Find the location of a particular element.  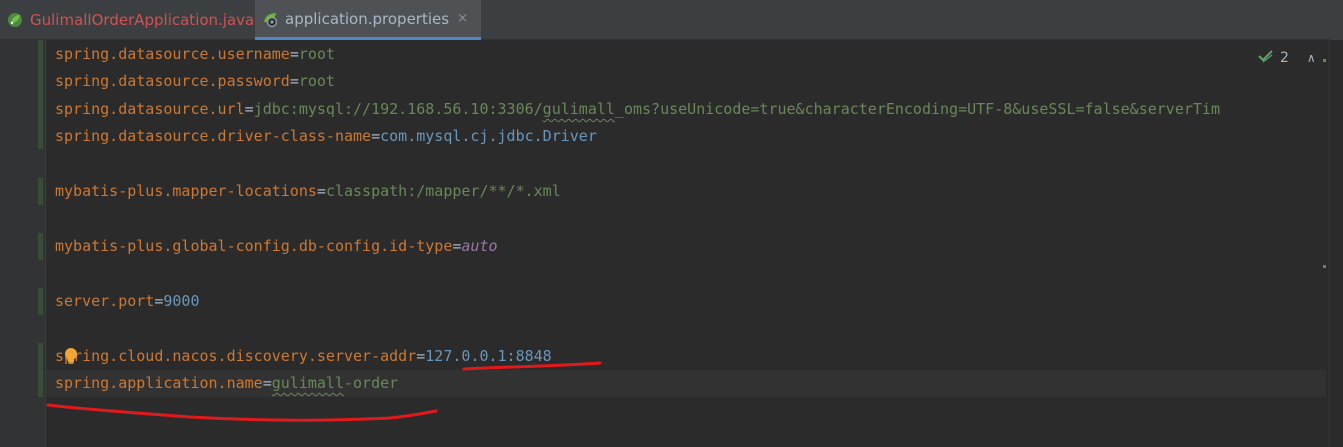

inspection-count: 2 is located at coordinates (1284, 58).